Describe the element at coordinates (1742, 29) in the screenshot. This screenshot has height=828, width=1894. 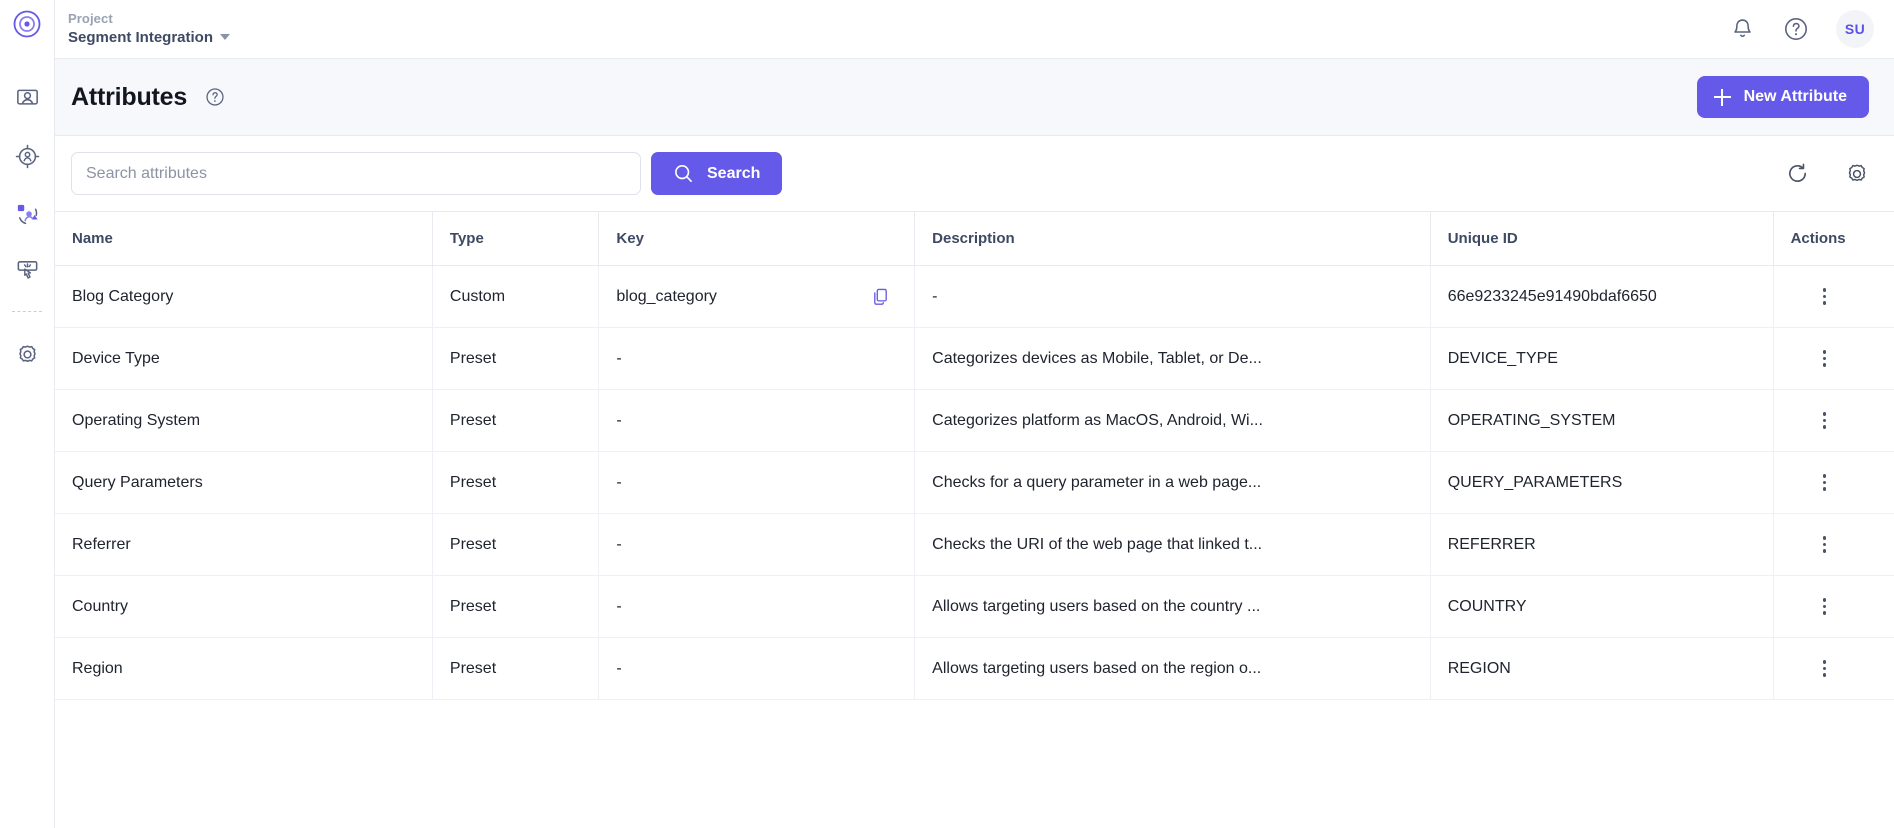
I see `notifications-button` at that location.